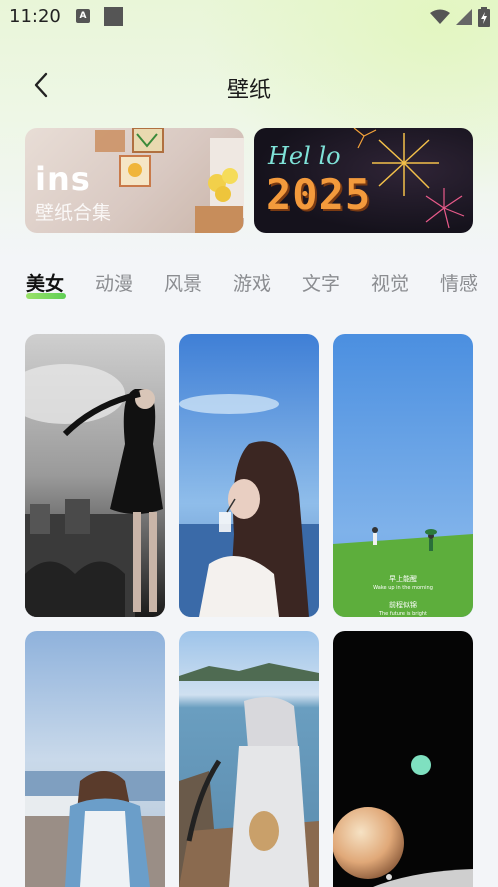  What do you see at coordinates (459, 282) in the screenshot?
I see `tab-emotion: 情感` at bounding box center [459, 282].